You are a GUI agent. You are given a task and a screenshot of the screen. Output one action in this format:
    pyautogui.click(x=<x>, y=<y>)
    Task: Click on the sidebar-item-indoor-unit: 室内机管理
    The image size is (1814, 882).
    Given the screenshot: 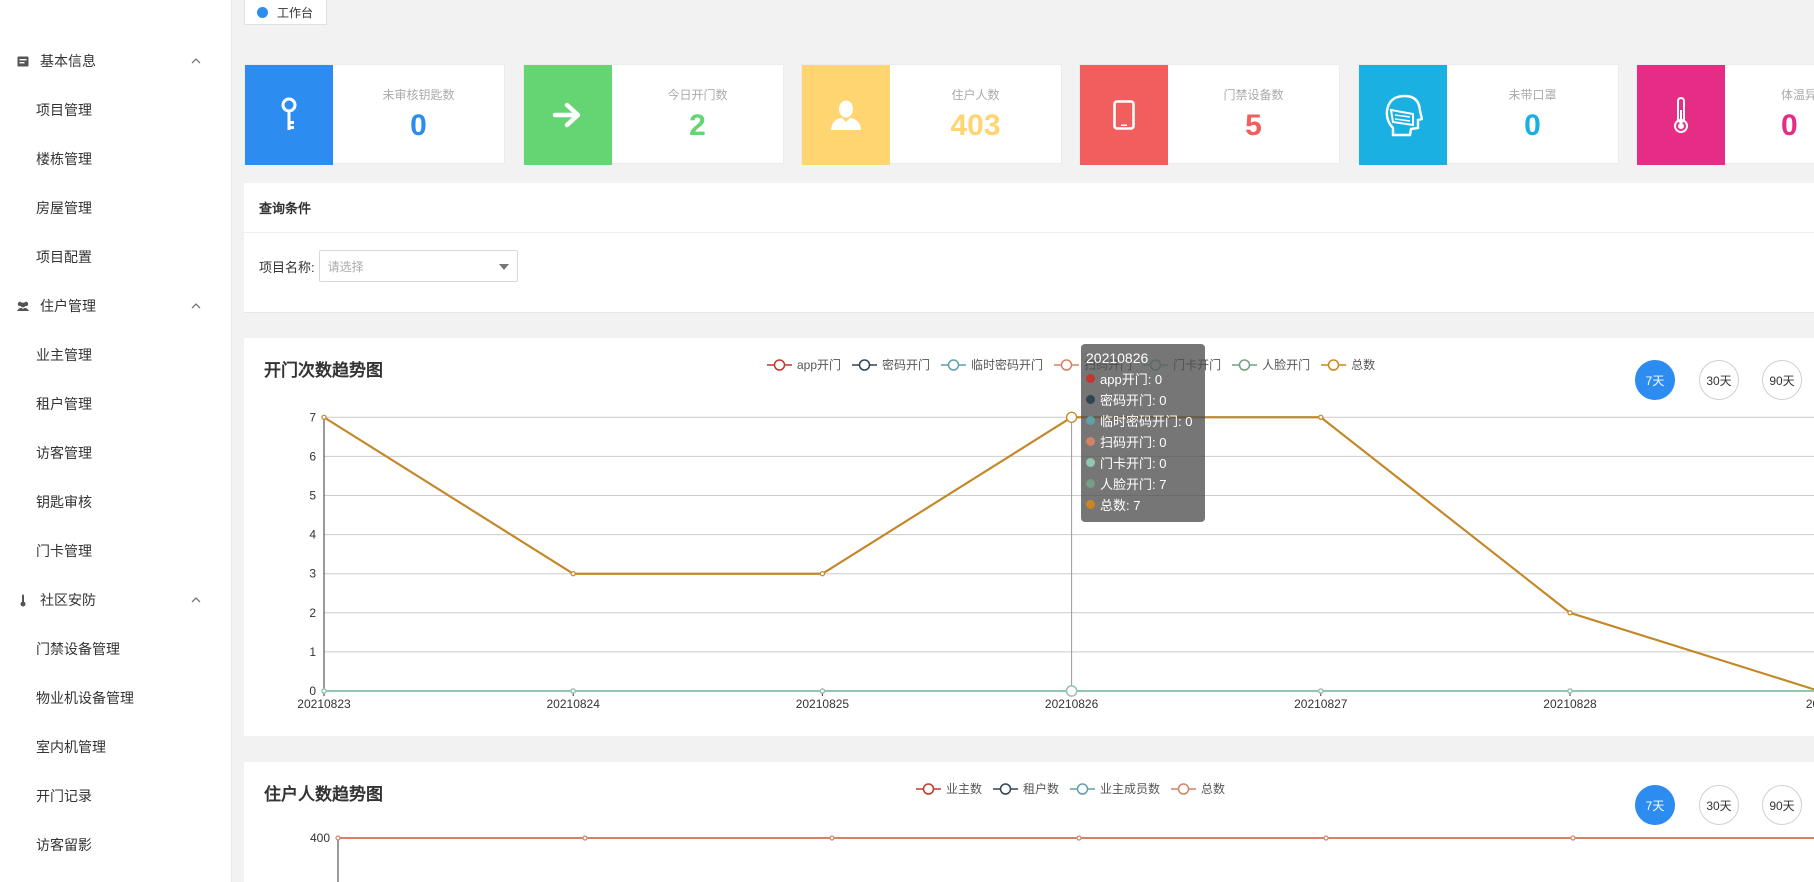 What is the action you would take?
    pyautogui.click(x=116, y=747)
    